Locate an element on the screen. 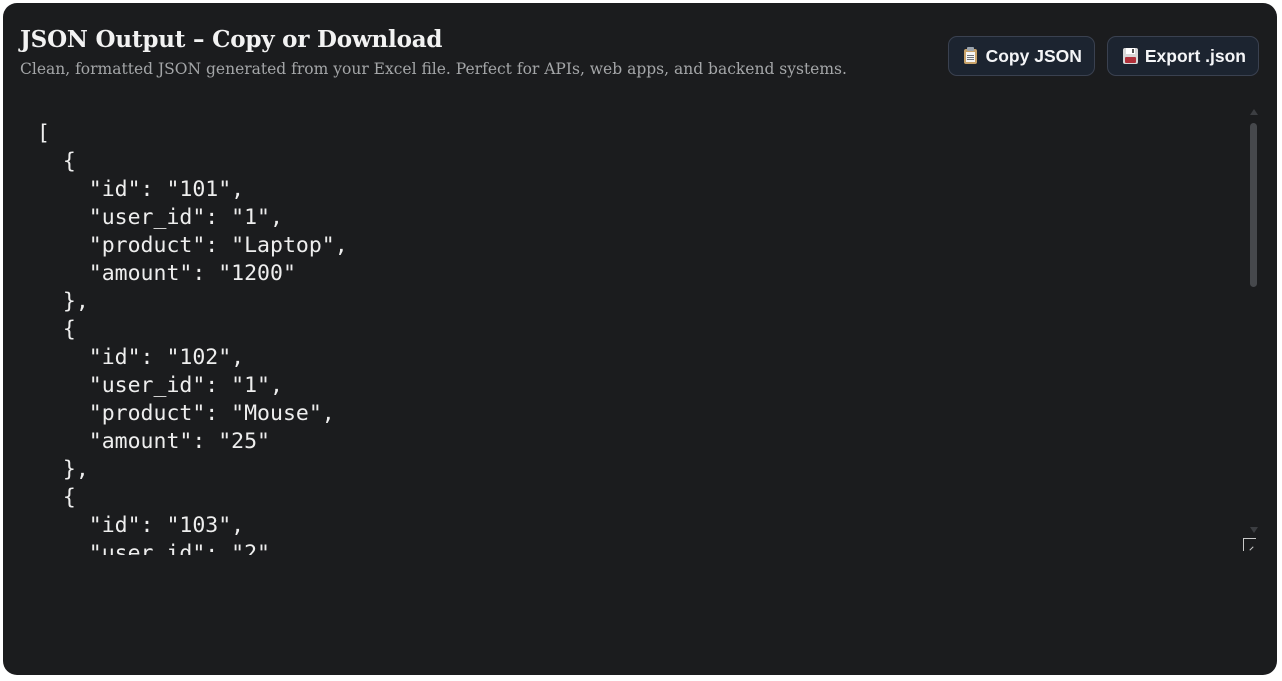 The width and height of the screenshot is (1282, 681). scrollbar-thumb is located at coordinates (1253, 205).